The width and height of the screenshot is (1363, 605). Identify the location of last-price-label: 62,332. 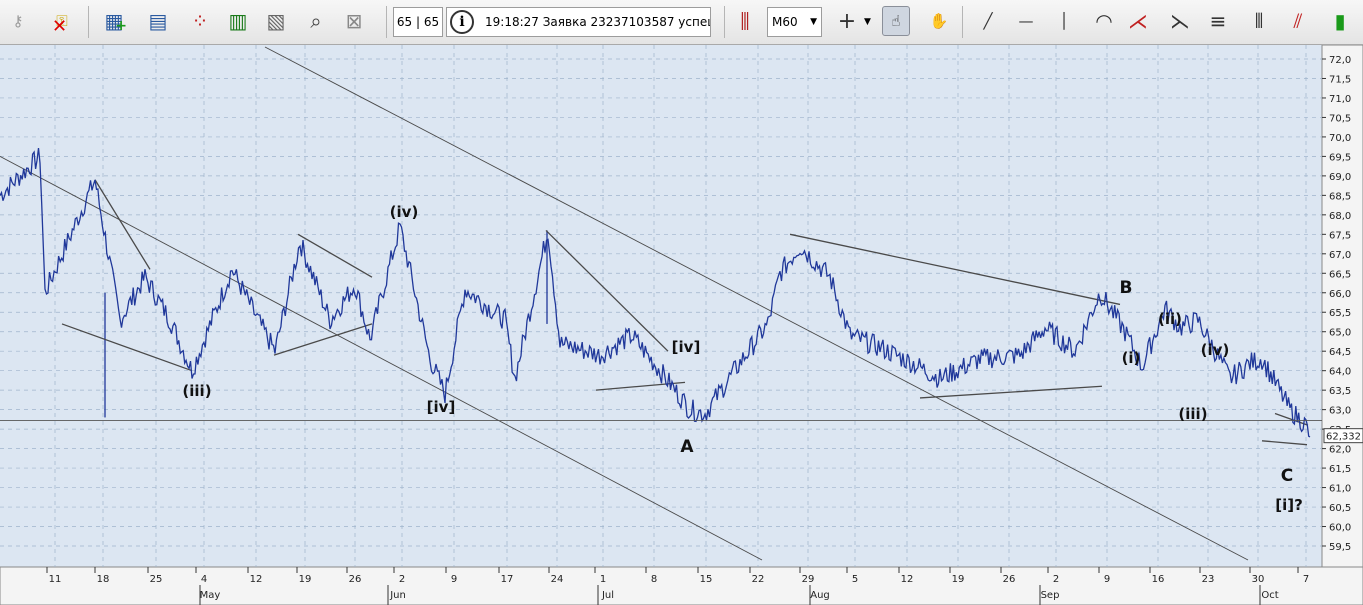
(1343, 437).